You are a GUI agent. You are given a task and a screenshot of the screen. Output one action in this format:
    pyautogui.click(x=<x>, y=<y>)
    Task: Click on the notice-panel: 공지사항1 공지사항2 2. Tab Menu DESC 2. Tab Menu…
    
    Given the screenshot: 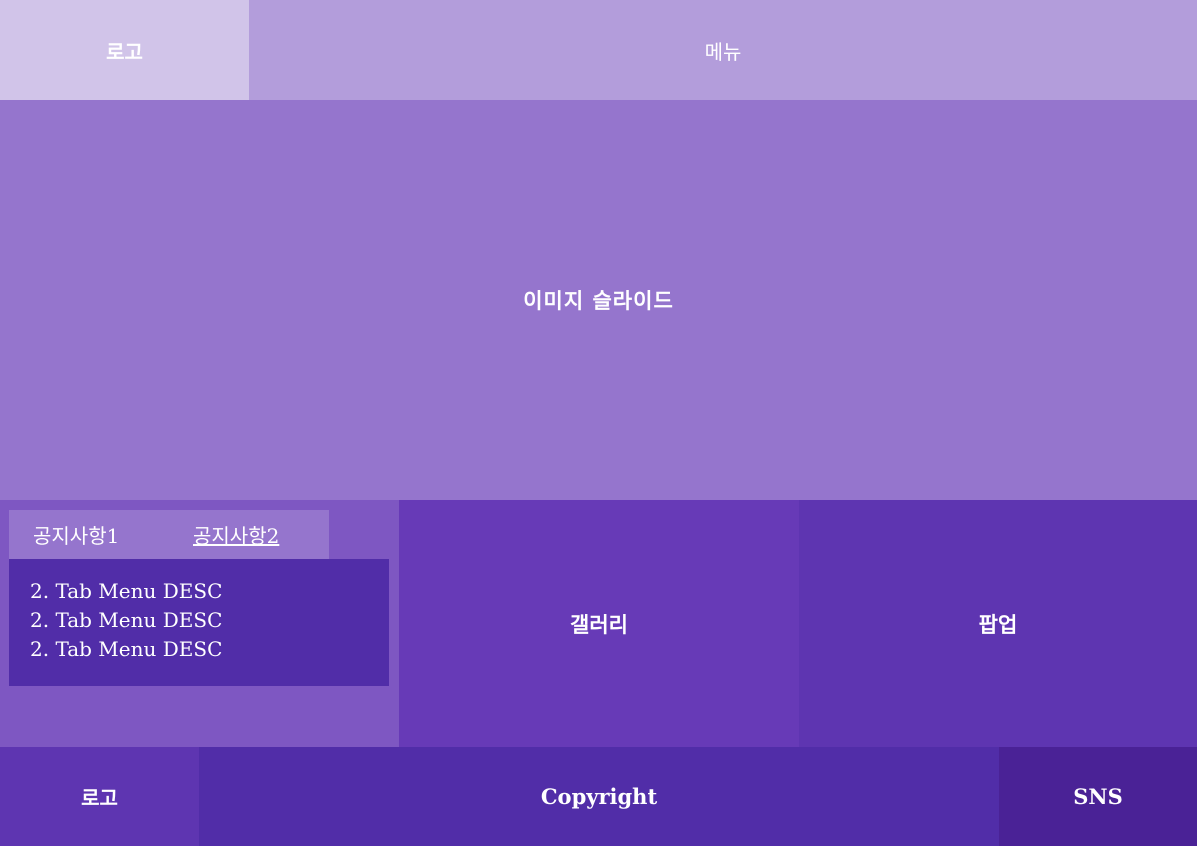 What is the action you would take?
    pyautogui.click(x=199, y=623)
    